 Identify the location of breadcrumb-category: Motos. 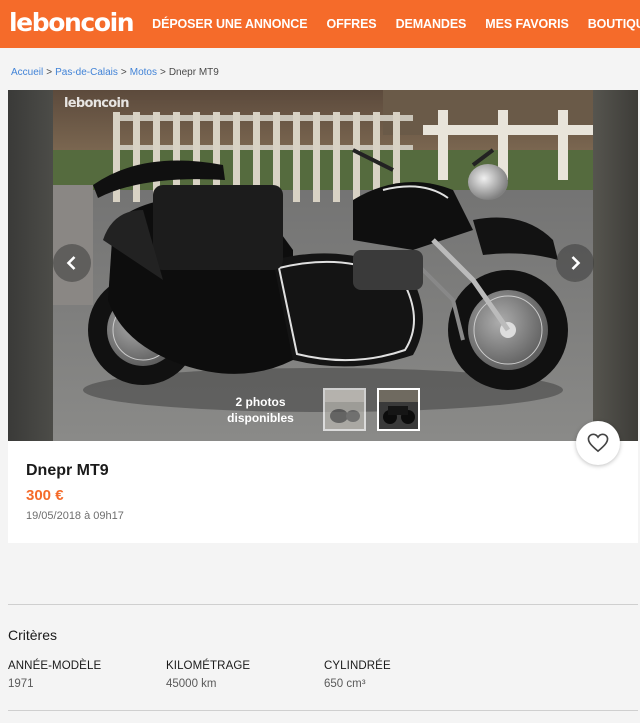
(143, 72).